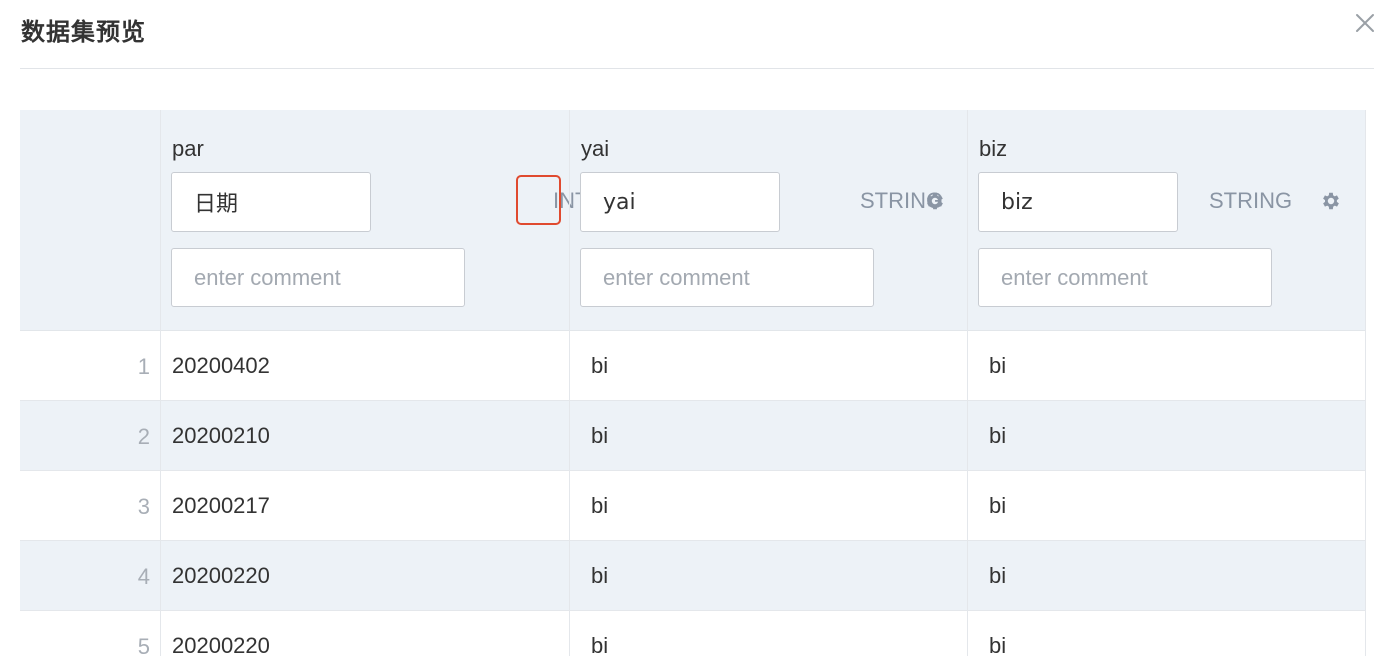 The image size is (1386, 656). What do you see at coordinates (221, 435) in the screenshot?
I see `table-cell: 20200210` at bounding box center [221, 435].